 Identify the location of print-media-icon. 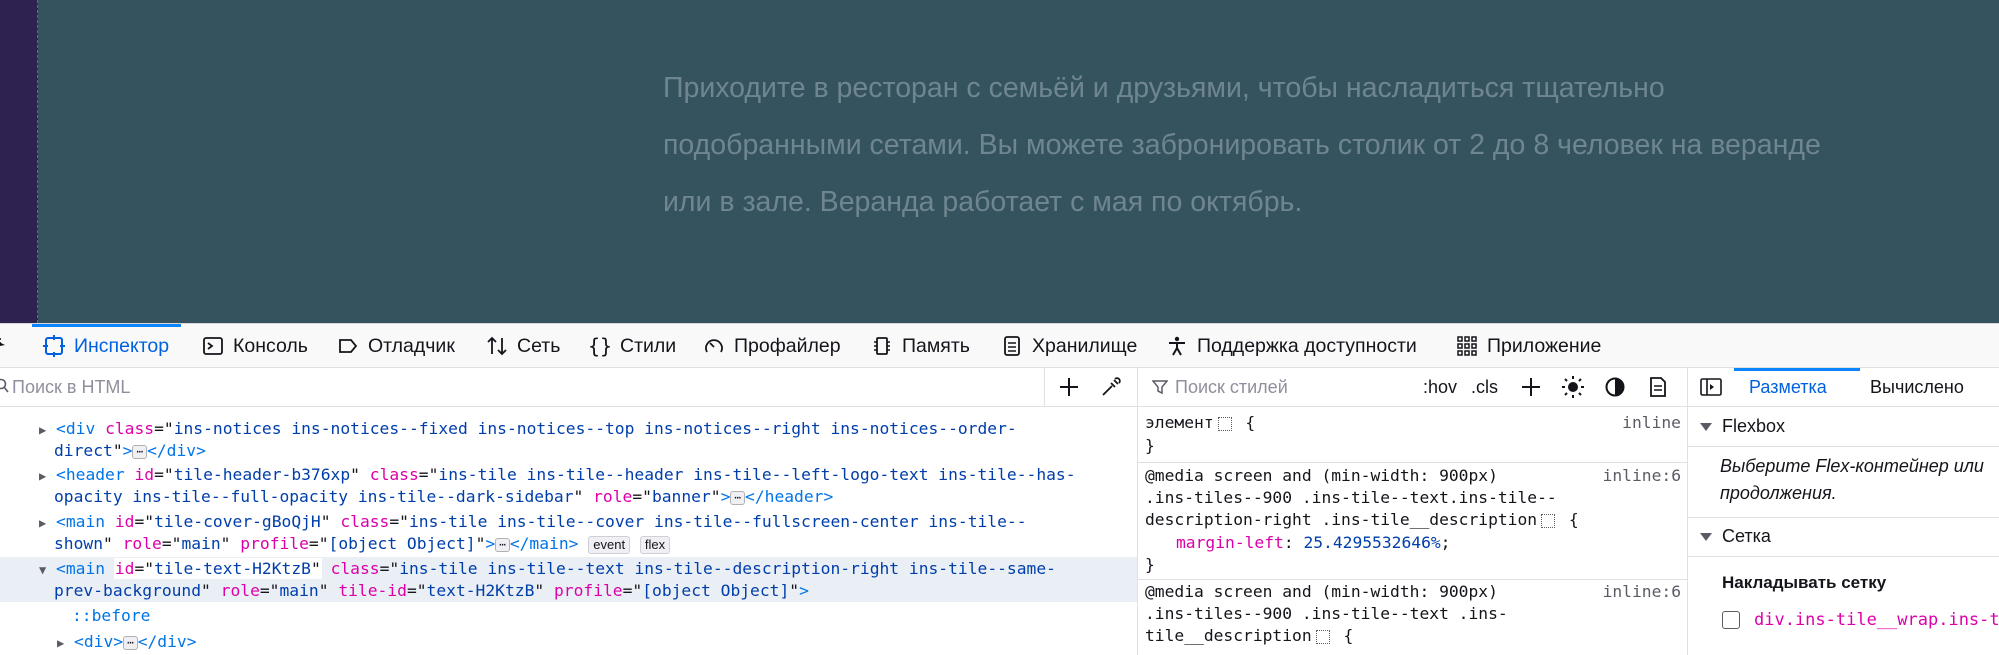
(1658, 387).